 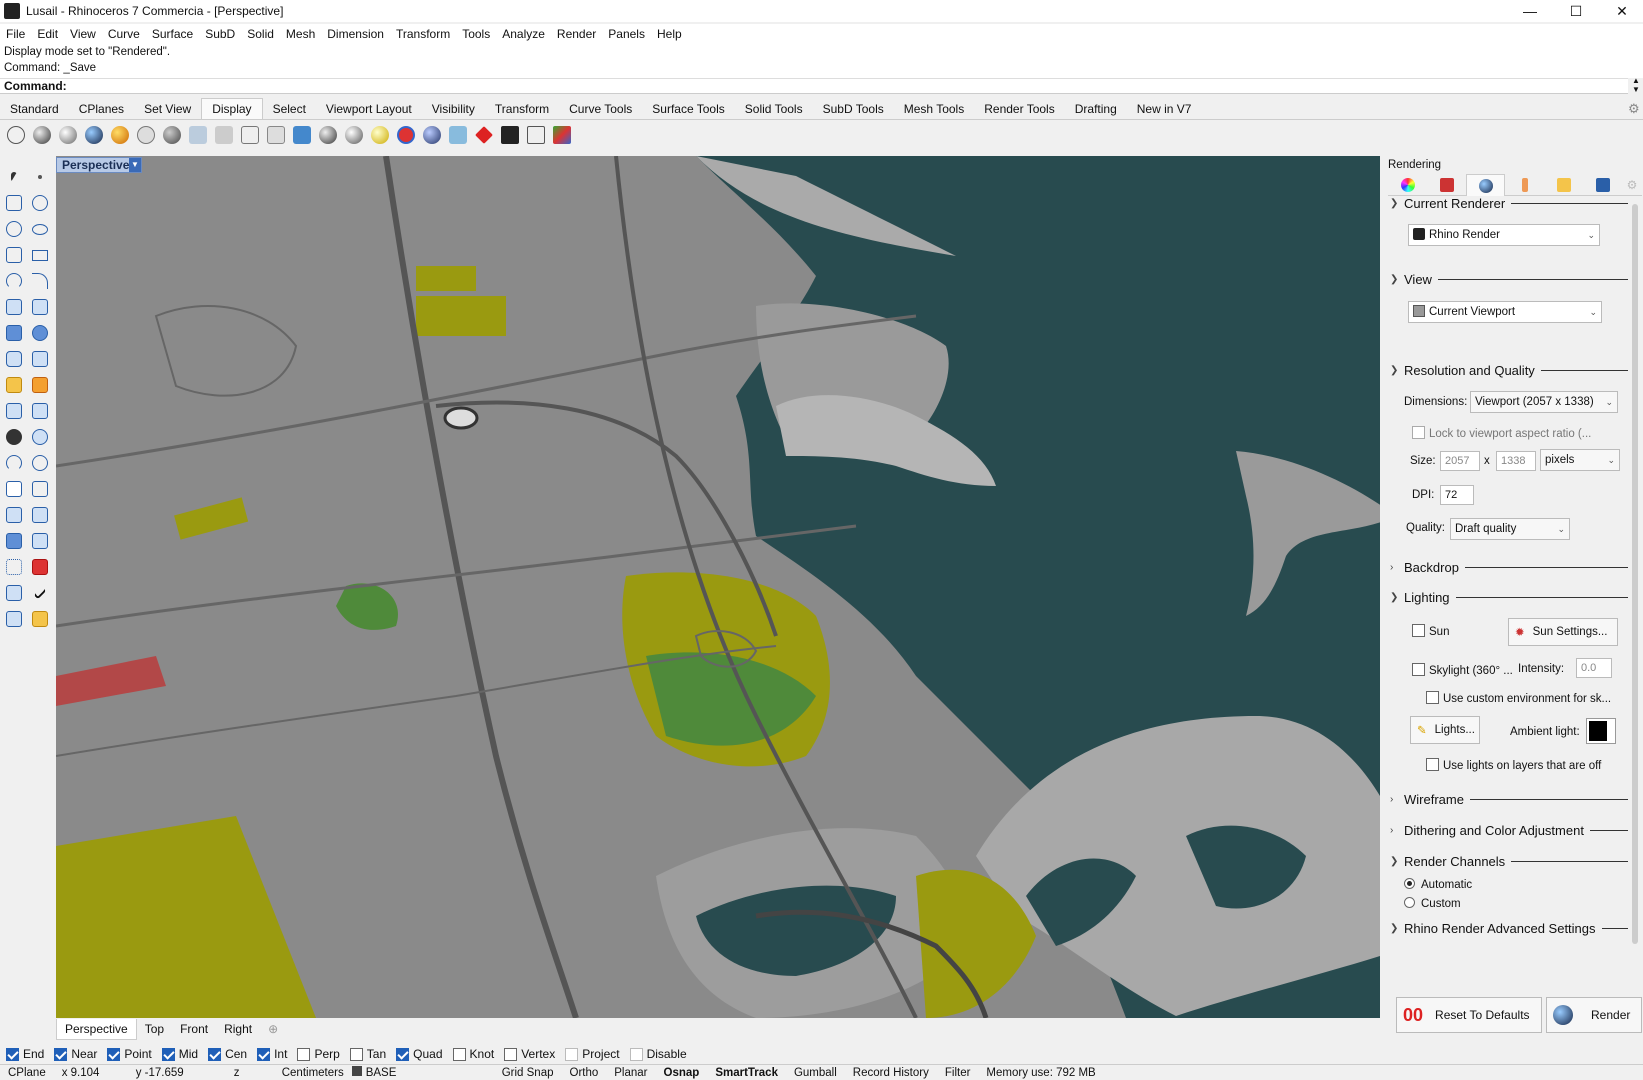 I want to click on tab-render-tools: Render Tools, so click(x=1019, y=110).